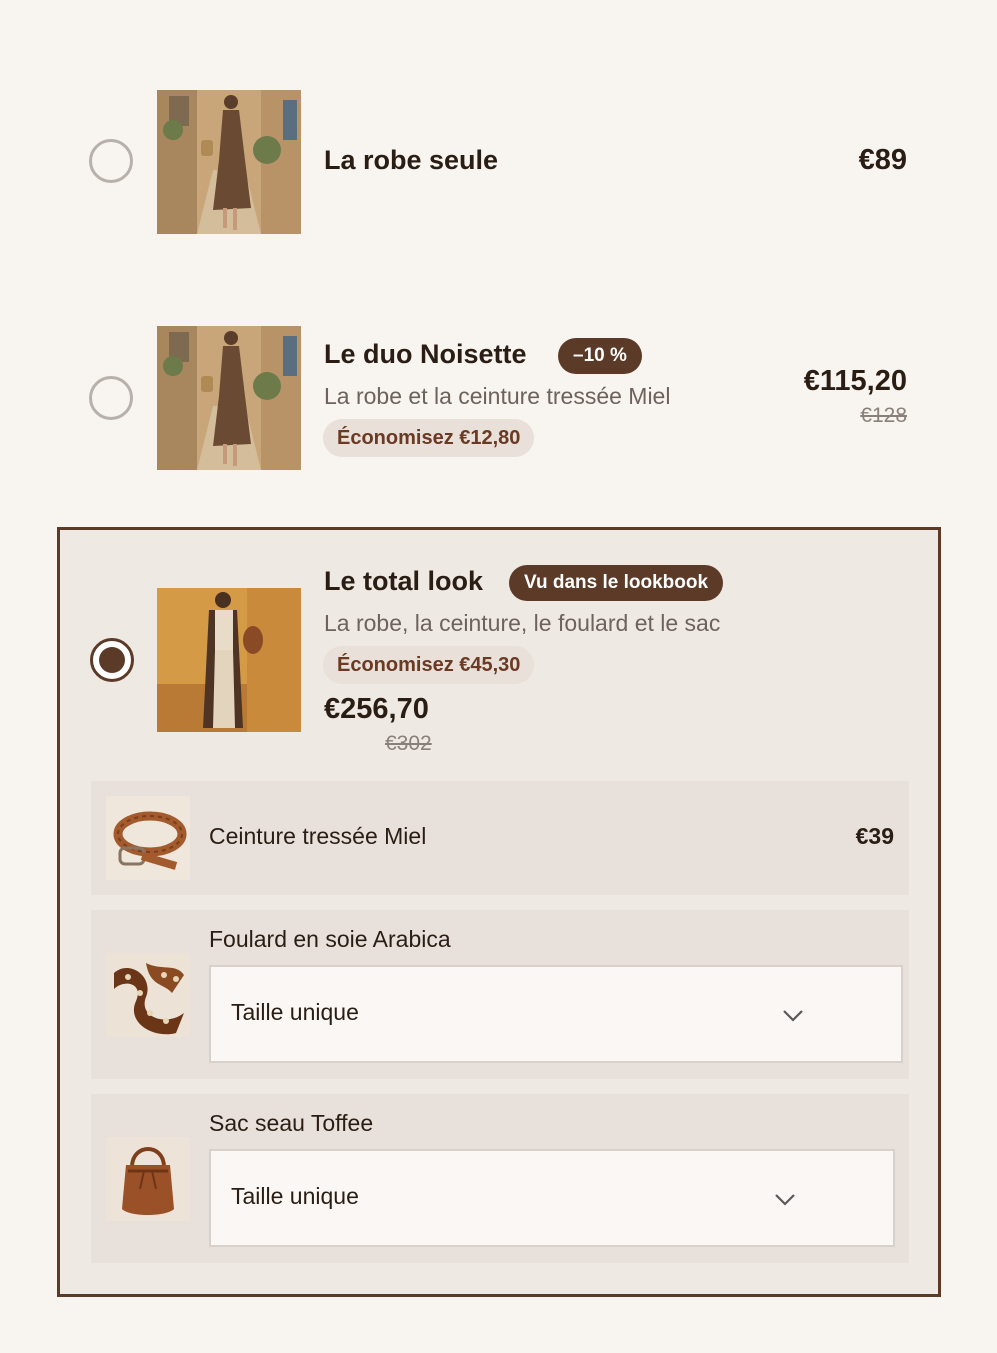  Describe the element at coordinates (429, 665) in the screenshot. I see `savings-badge: Économisez €45,30` at that location.